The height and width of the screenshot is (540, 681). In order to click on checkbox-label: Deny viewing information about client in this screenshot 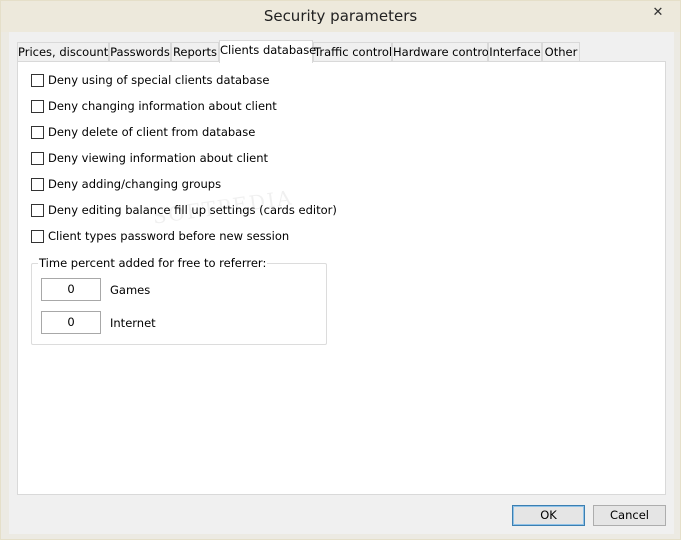, I will do `click(158, 158)`.